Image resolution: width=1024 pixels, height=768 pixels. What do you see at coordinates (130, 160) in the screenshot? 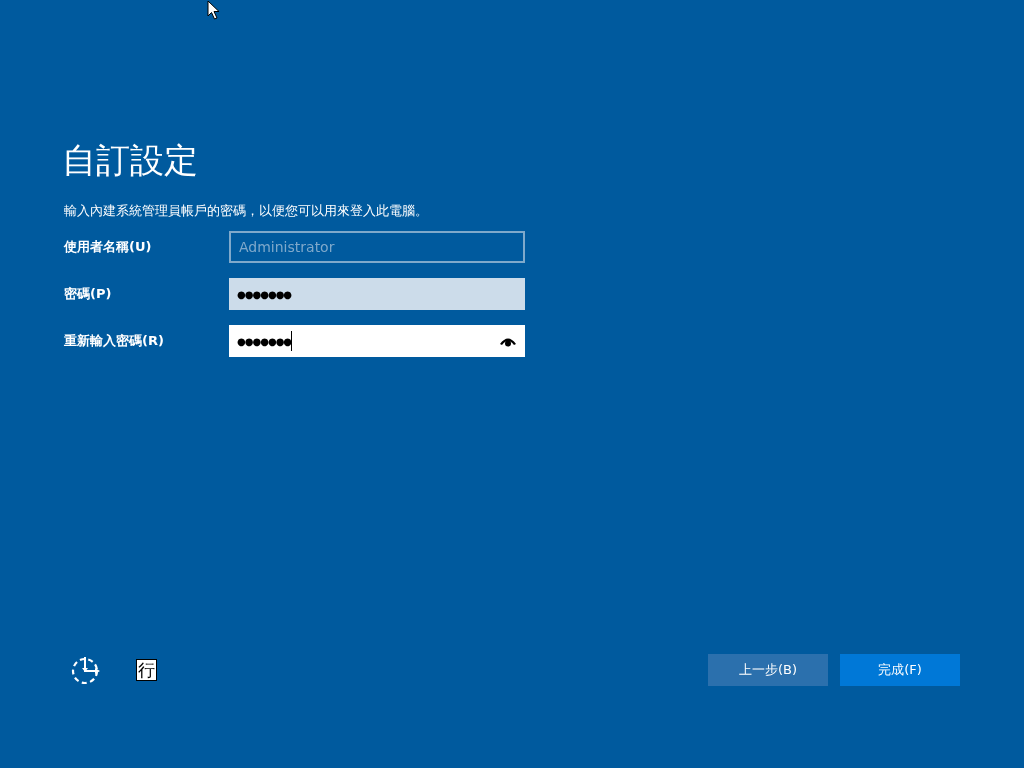
I see `page-title: 自訂設定` at bounding box center [130, 160].